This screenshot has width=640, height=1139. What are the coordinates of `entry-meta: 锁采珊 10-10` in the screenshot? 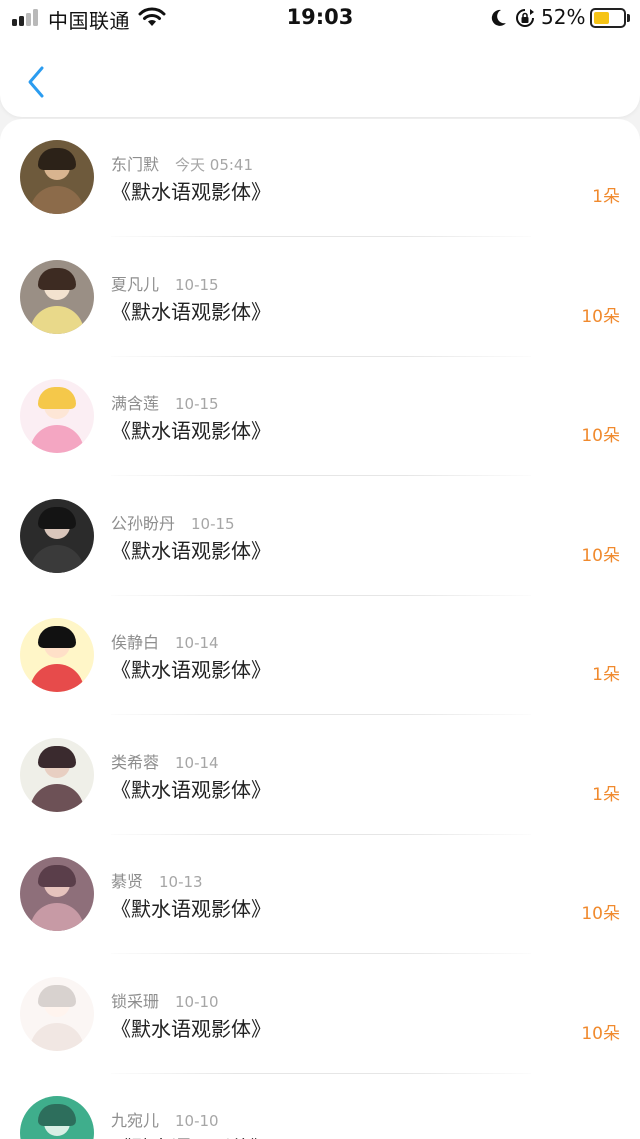 It's located at (165, 1000).